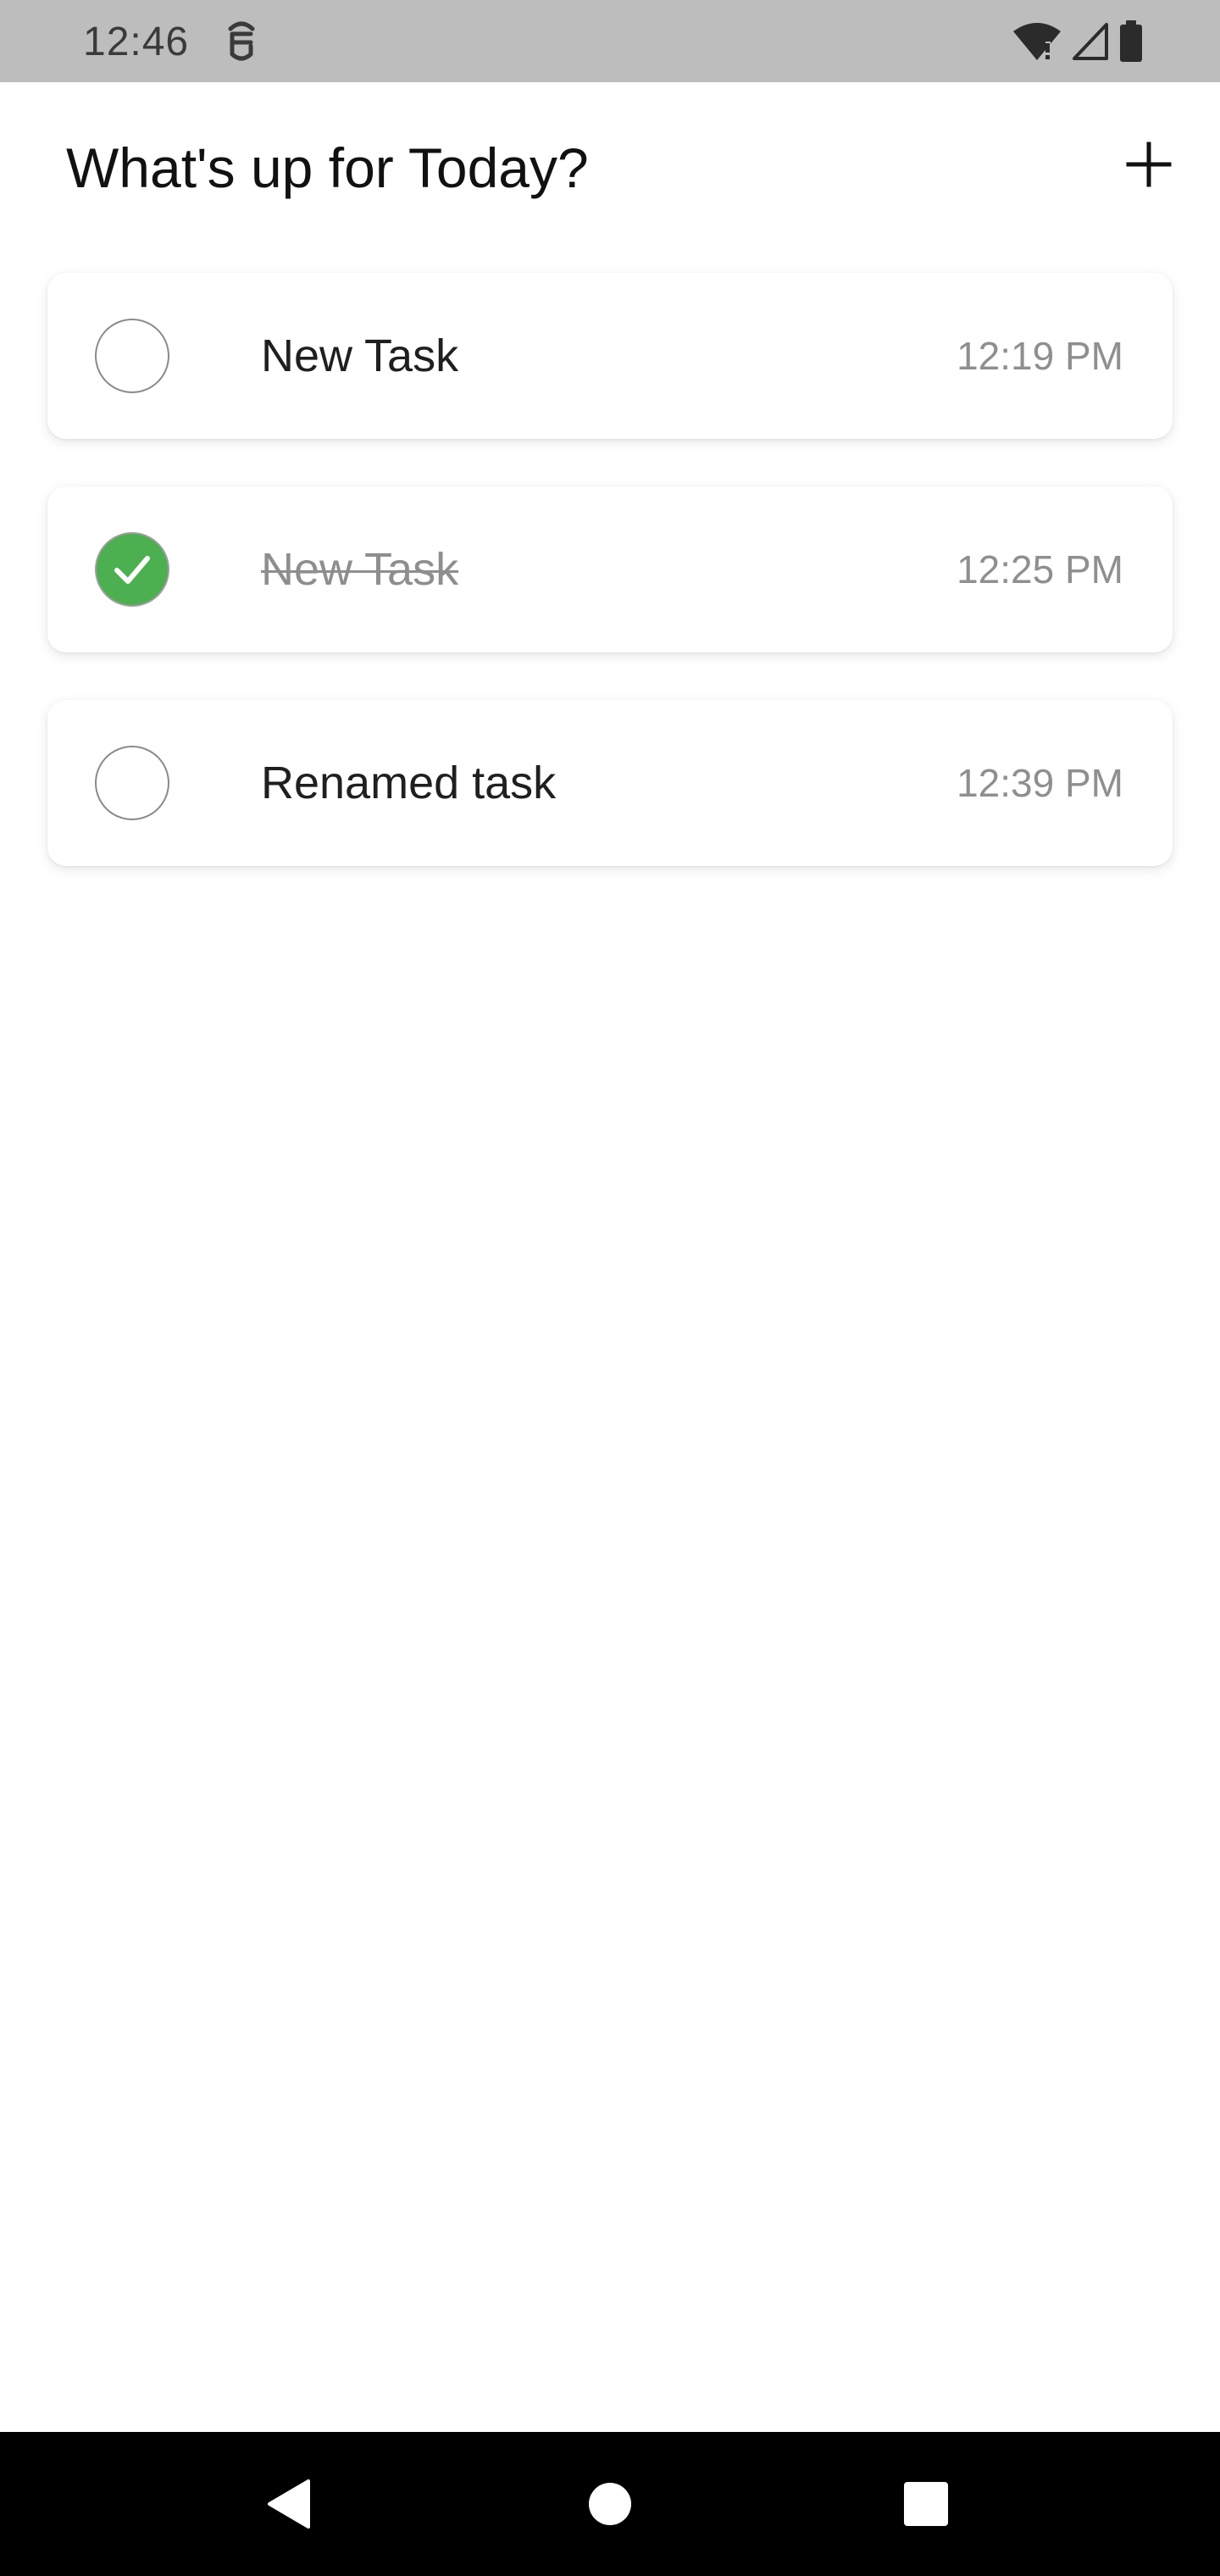 Image resolution: width=1220 pixels, height=2576 pixels. I want to click on back-icon, so click(289, 2504).